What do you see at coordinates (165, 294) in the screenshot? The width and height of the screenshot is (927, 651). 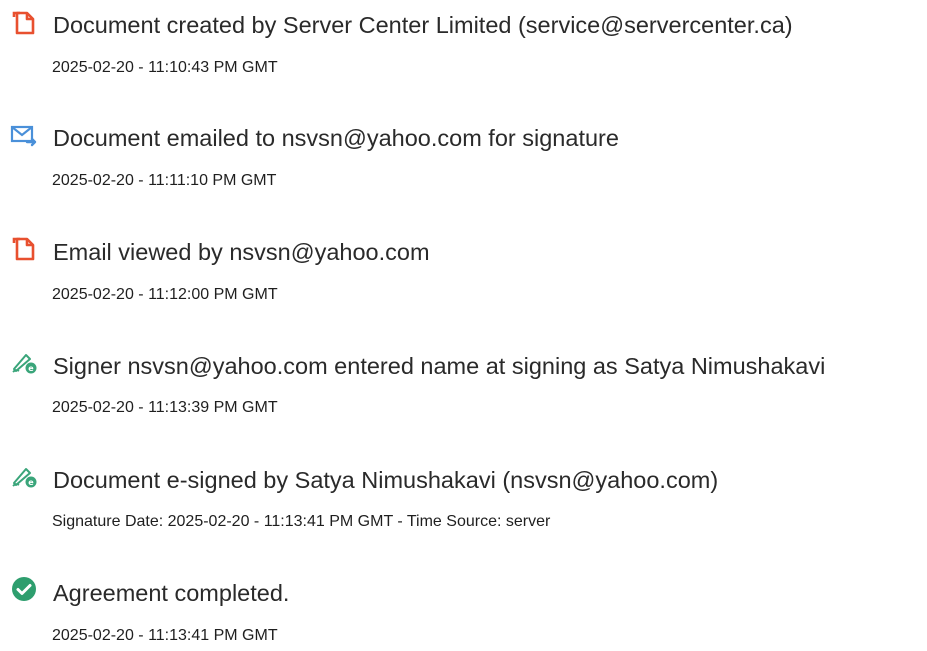 I see `event-timestamp: 2025-02-20 - 11:12:00 PM GMT` at bounding box center [165, 294].